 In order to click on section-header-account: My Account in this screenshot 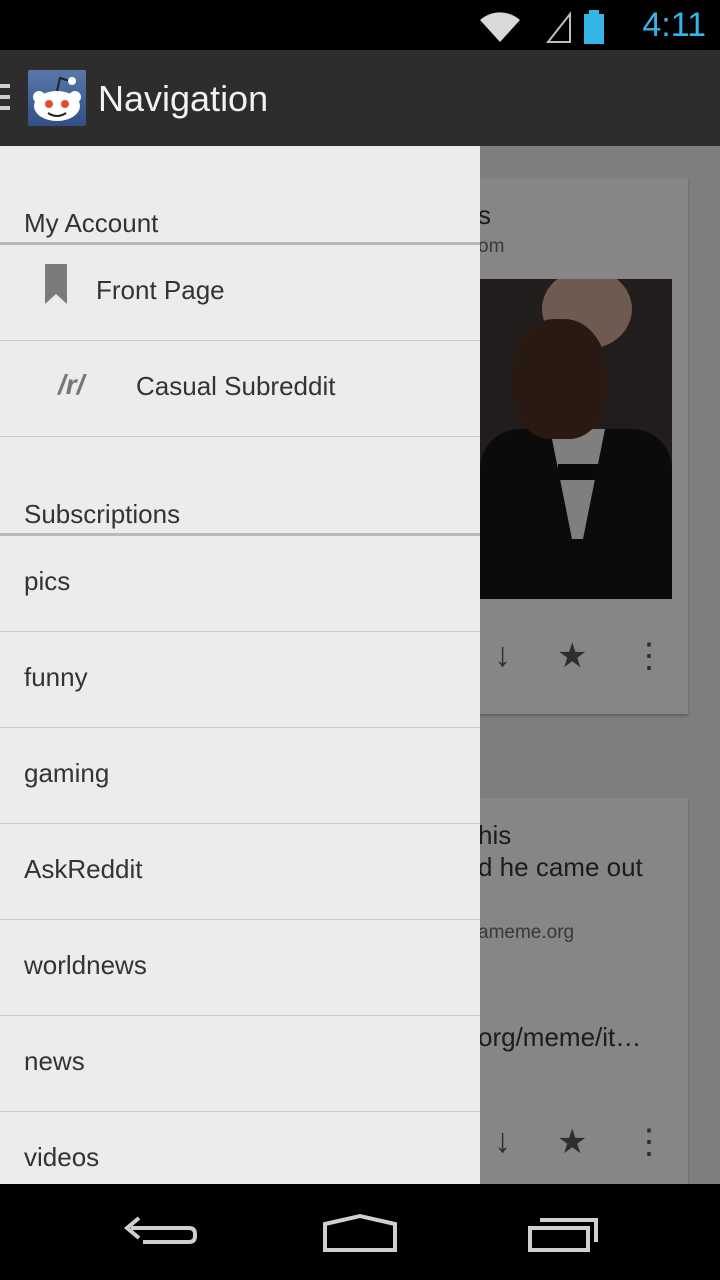, I will do `click(91, 223)`.